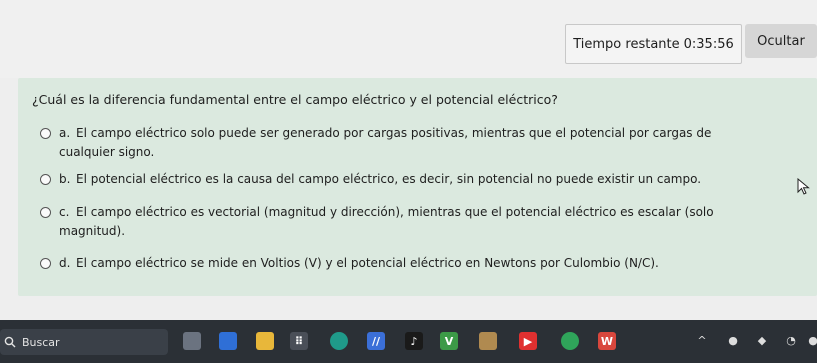 This screenshot has height=363, width=817. I want to click on option-d-letter: d., so click(65, 263).